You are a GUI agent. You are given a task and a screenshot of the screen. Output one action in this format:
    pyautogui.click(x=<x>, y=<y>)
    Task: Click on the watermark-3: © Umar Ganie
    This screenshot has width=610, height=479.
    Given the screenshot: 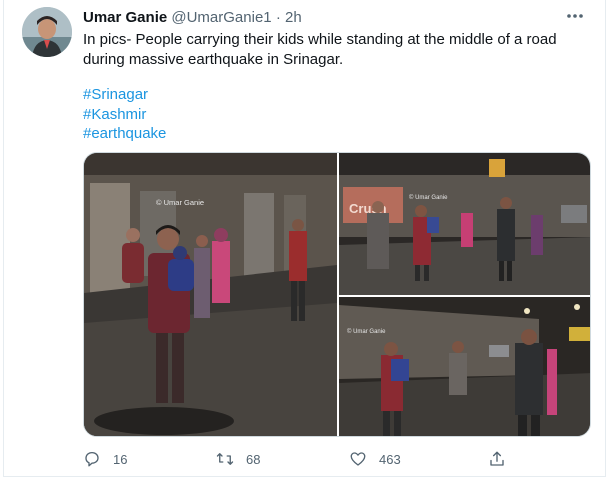 What is the action you would take?
    pyautogui.click(x=366, y=331)
    